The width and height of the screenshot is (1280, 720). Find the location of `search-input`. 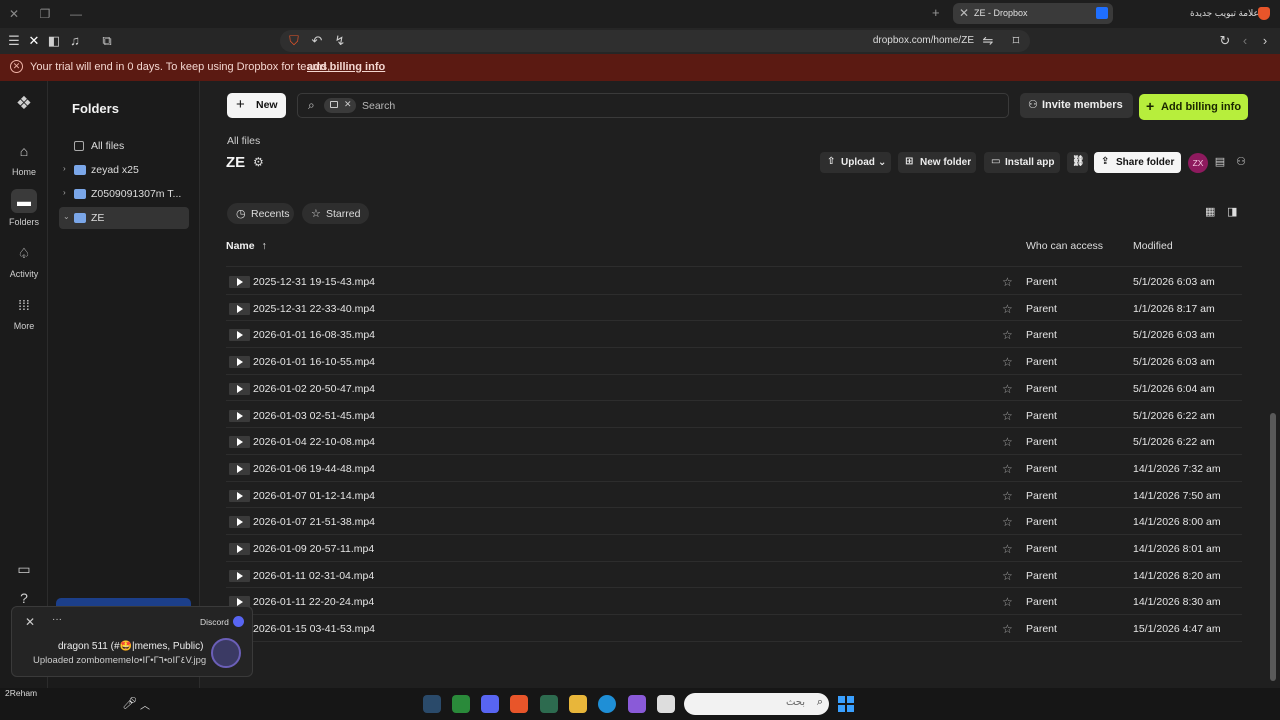

search-input is located at coordinates (662, 105).